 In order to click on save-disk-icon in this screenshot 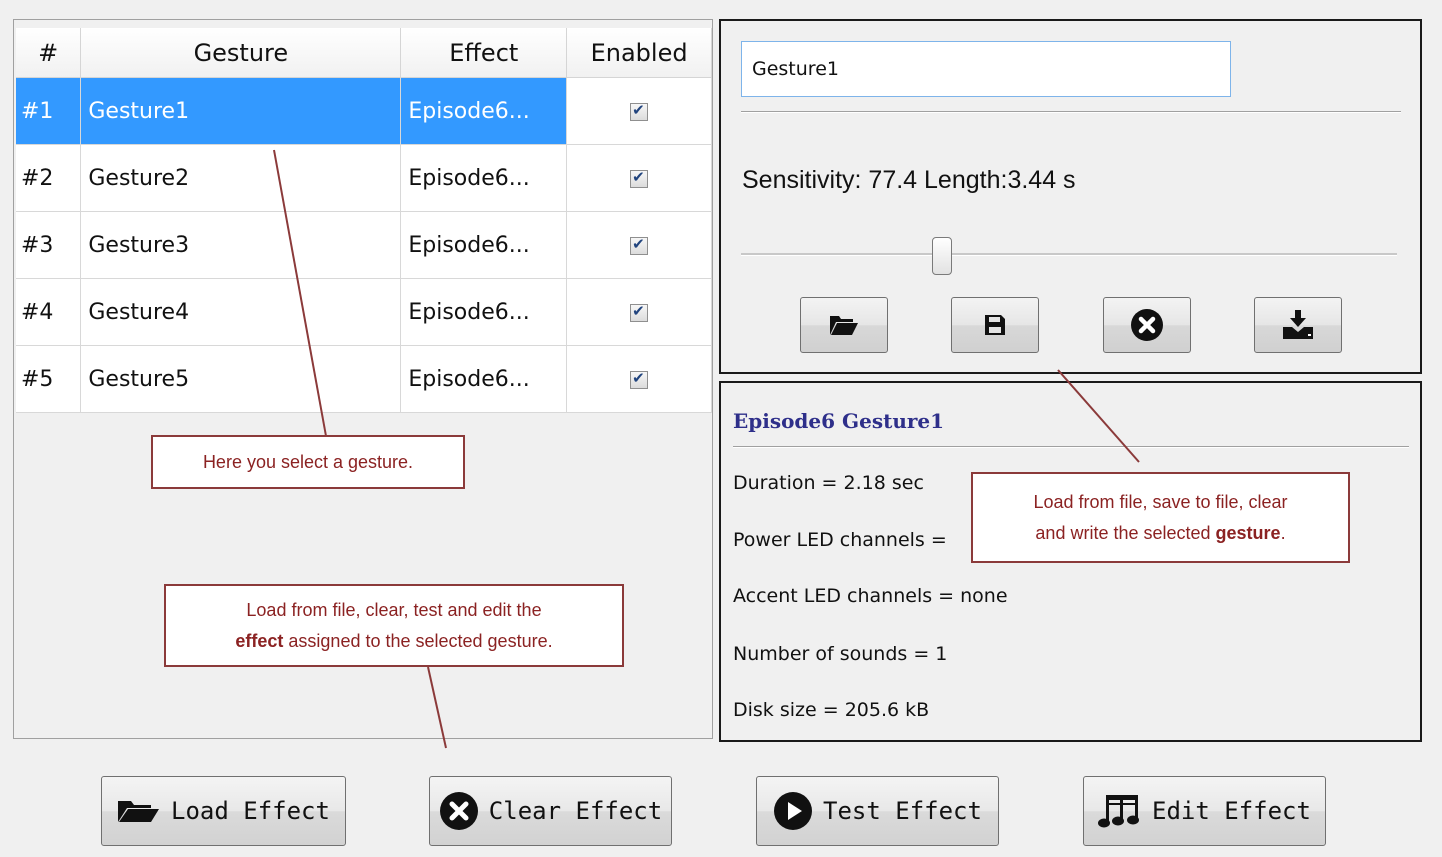, I will do `click(995, 325)`.